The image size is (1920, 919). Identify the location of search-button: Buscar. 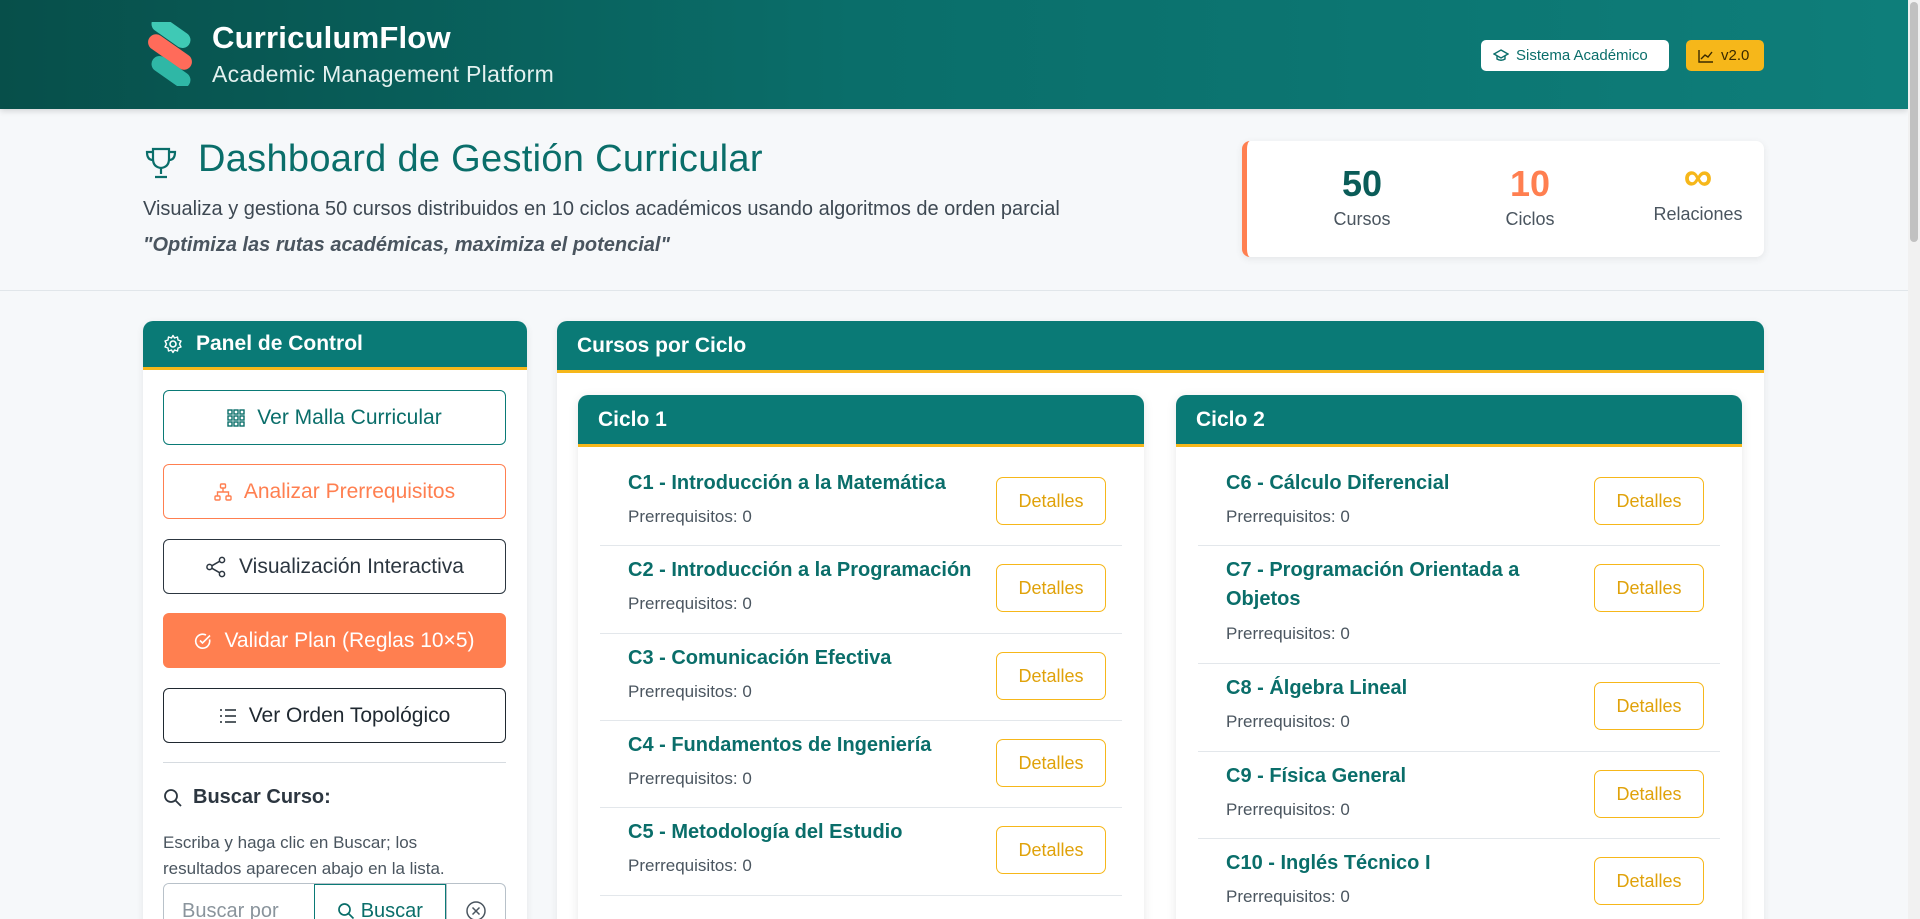
(380, 901).